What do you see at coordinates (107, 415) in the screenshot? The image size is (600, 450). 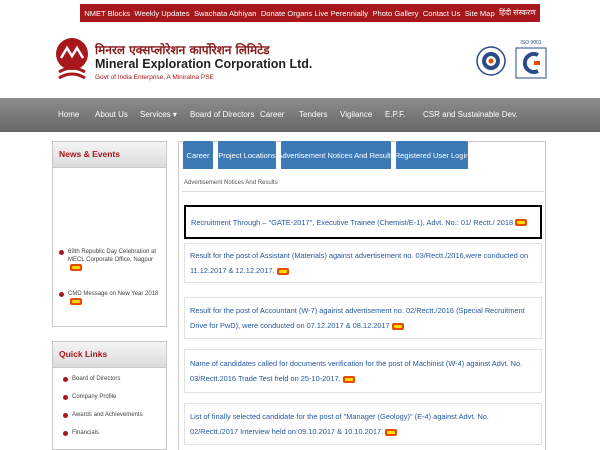 I see `quick-link-label: Awards and Achievements` at bounding box center [107, 415].